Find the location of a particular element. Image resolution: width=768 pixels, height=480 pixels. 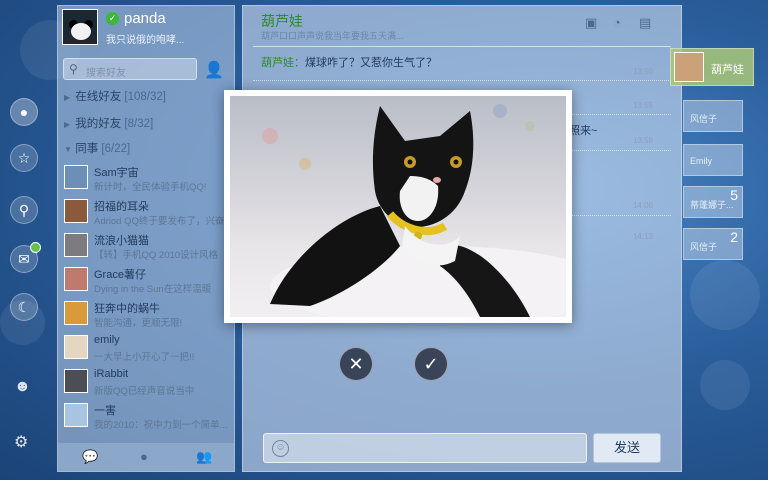

session-item-active: 葫芦娃 is located at coordinates (712, 67).